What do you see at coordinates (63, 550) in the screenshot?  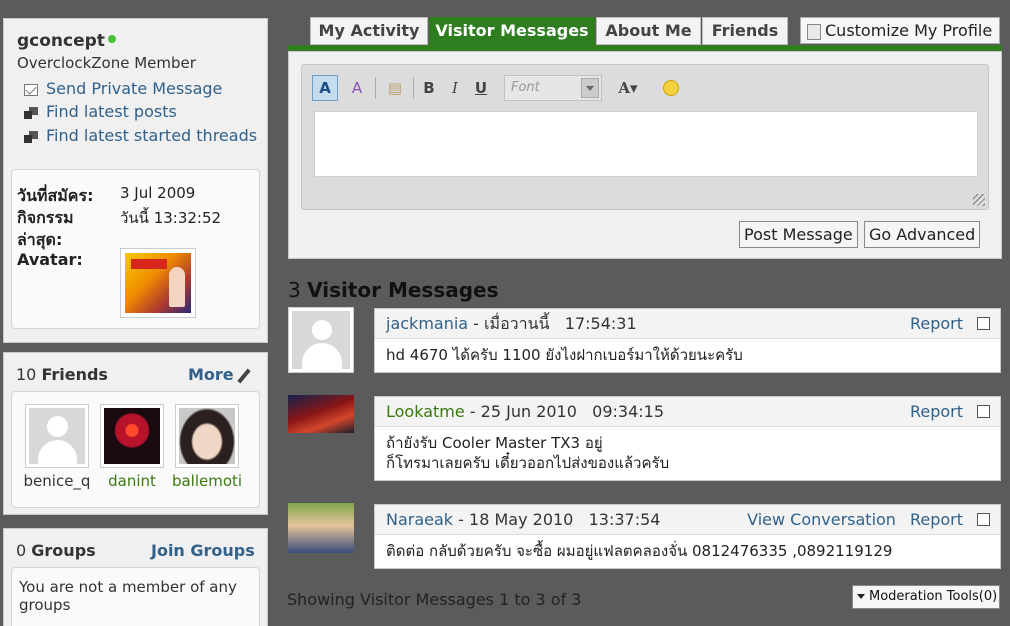 I see `groups-label: Groups` at bounding box center [63, 550].